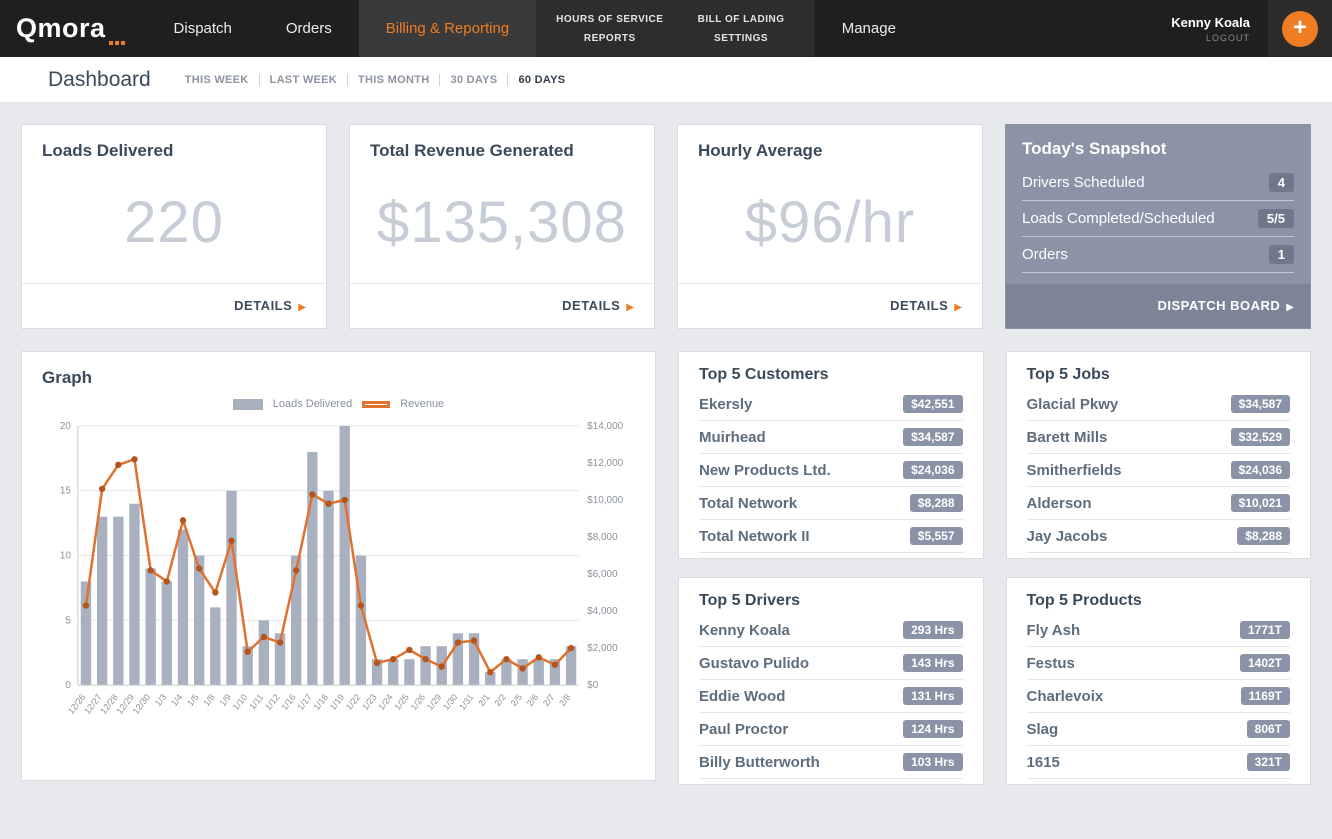  I want to click on svg-text: 20, so click(66, 426).